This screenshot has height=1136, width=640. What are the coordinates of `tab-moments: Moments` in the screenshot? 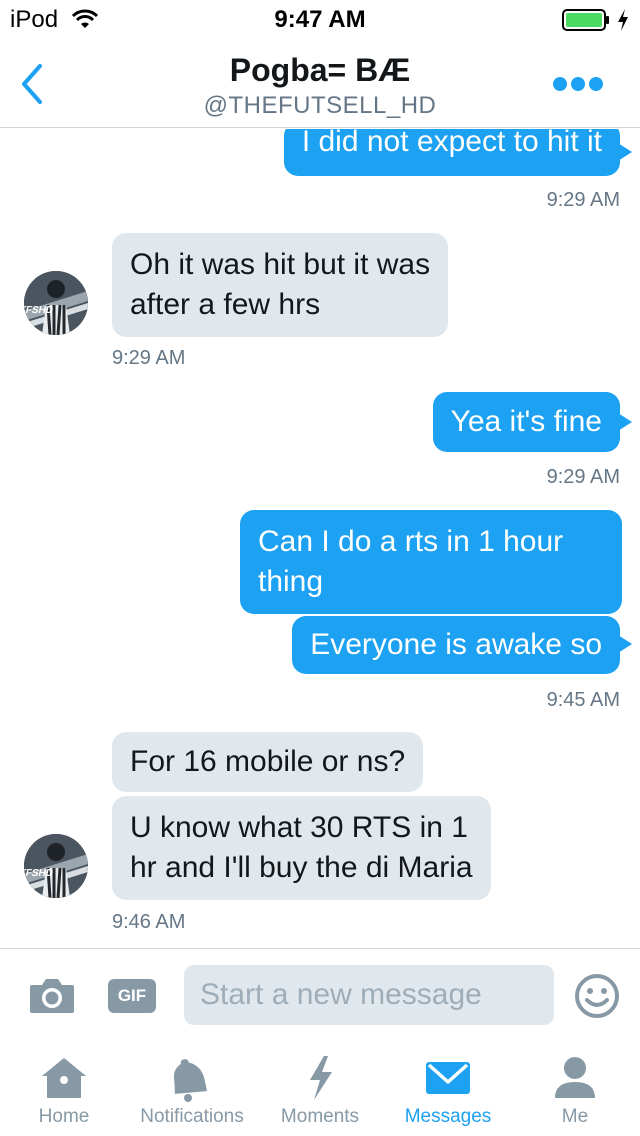 It's located at (320, 1088).